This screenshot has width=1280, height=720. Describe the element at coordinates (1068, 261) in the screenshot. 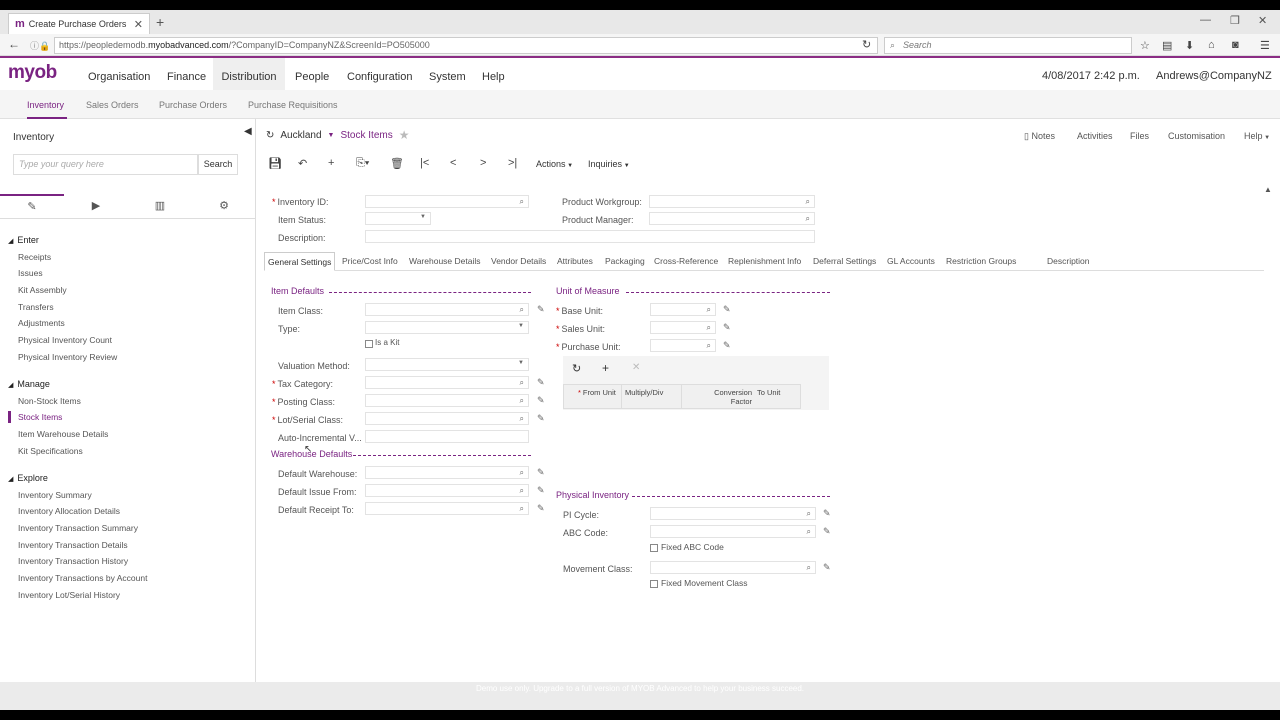

I see `tab-description: Description` at that location.